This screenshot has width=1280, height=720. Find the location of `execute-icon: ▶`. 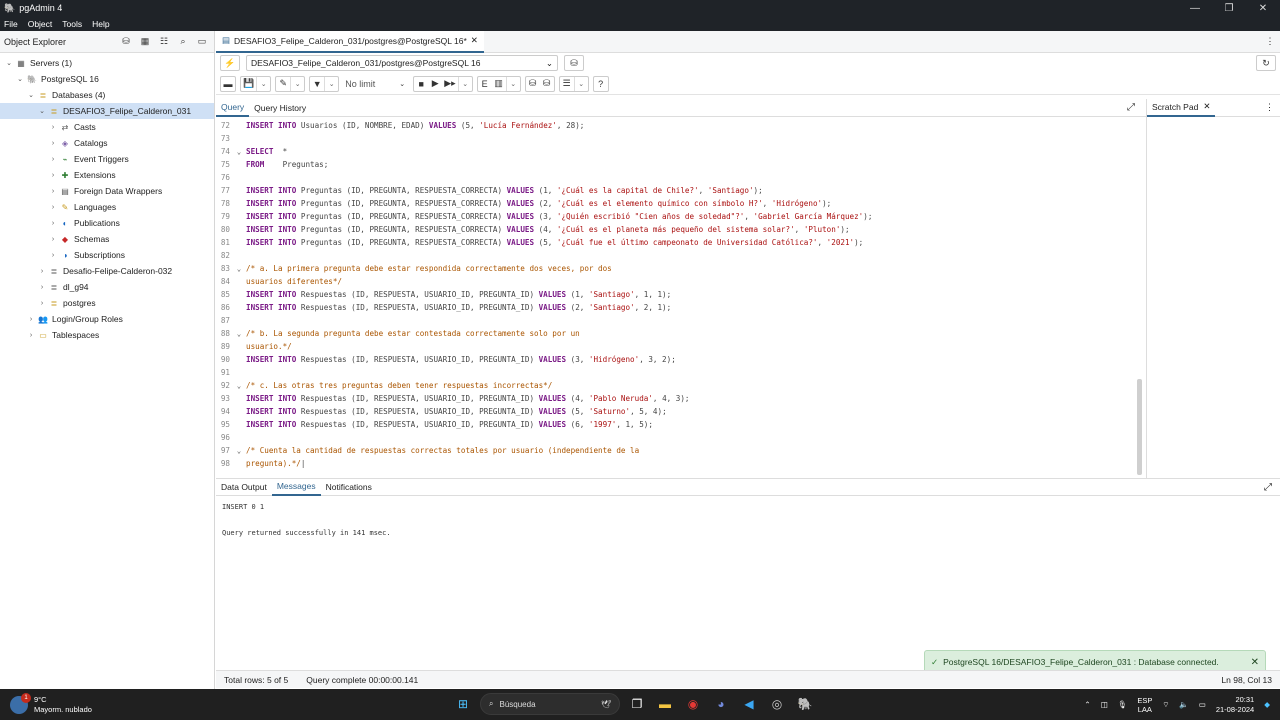

execute-icon: ▶ is located at coordinates (435, 84).